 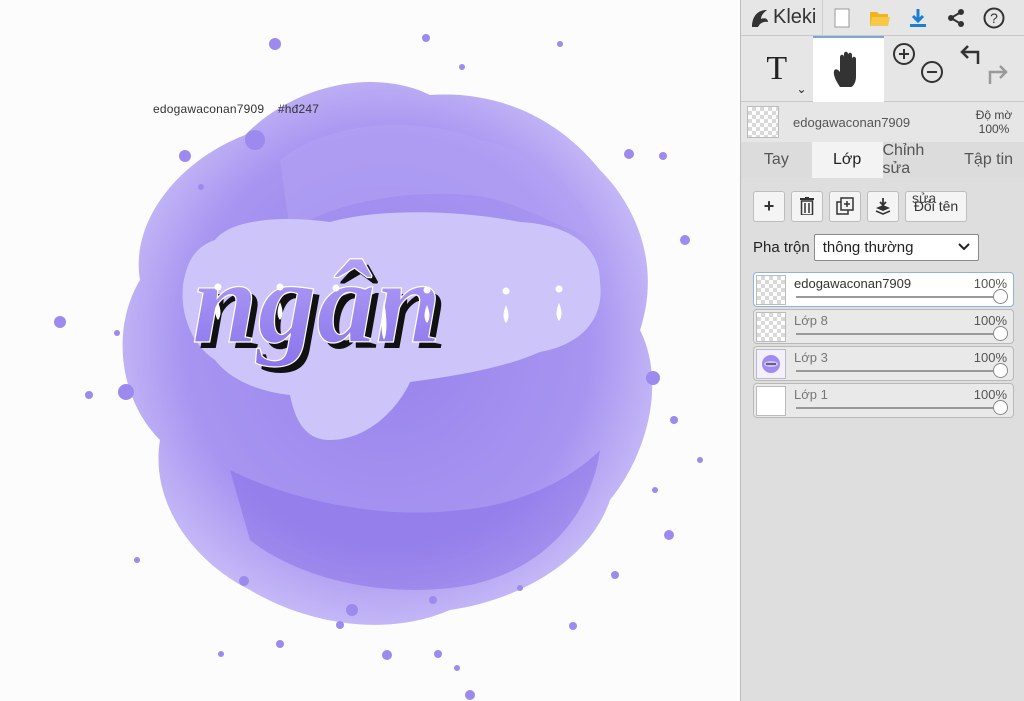 I want to click on tab-edit: Chỉnh sửa, so click(x=918, y=160).